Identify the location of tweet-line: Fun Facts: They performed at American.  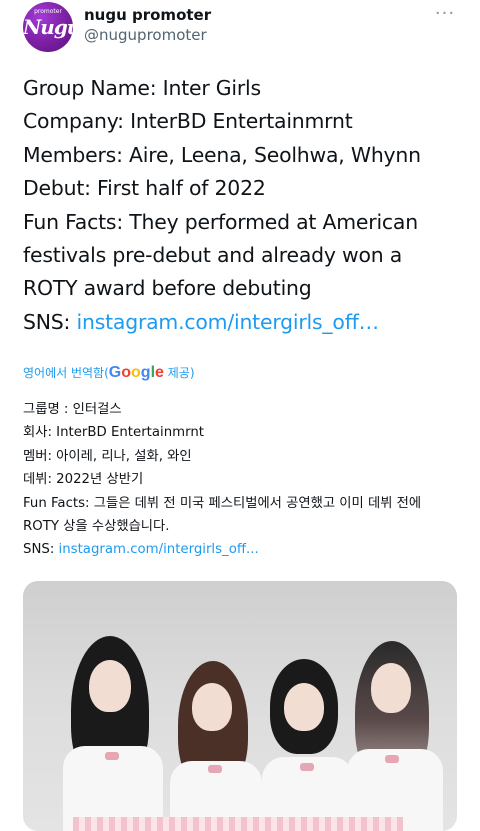
(220, 221).